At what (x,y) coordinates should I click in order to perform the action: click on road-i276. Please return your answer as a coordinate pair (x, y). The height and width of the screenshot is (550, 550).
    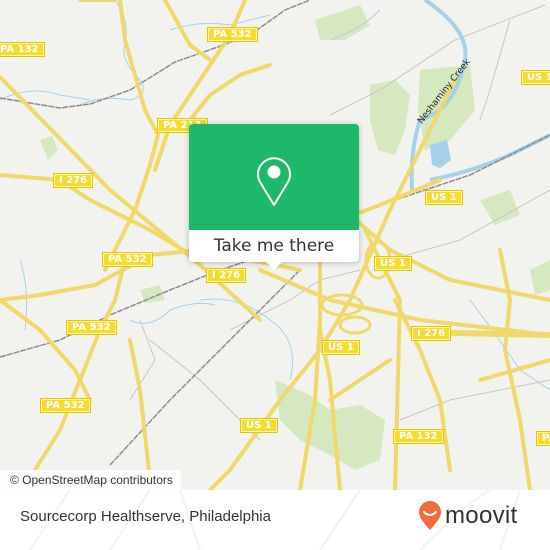
    Looking at the image, I should click on (101, 217).